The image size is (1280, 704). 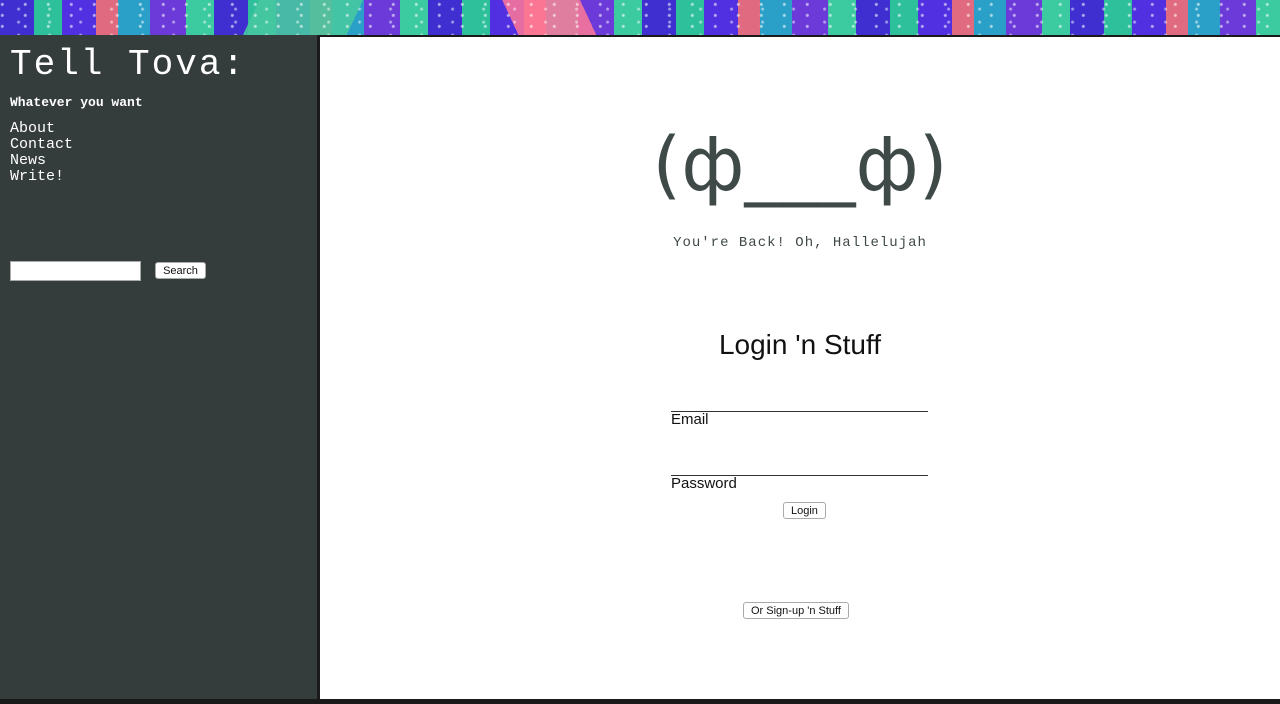 What do you see at coordinates (128, 65) in the screenshot?
I see `site-title: Tell Tova:` at bounding box center [128, 65].